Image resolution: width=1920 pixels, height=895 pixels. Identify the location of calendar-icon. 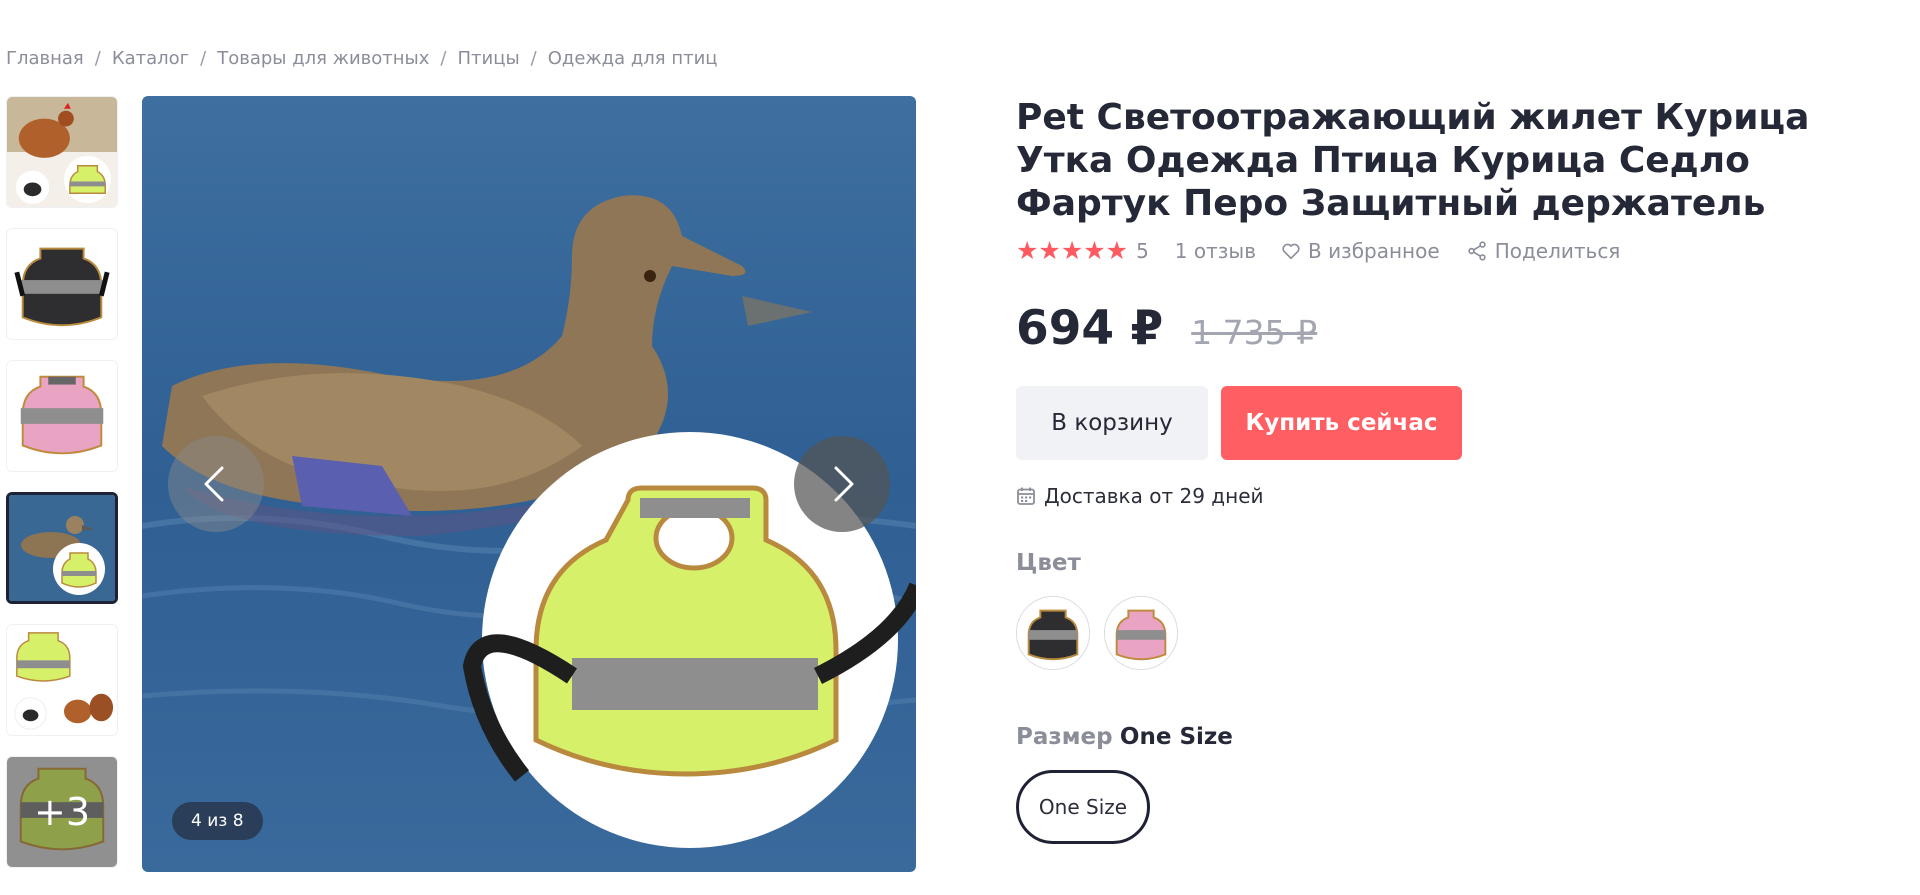
(1026, 496).